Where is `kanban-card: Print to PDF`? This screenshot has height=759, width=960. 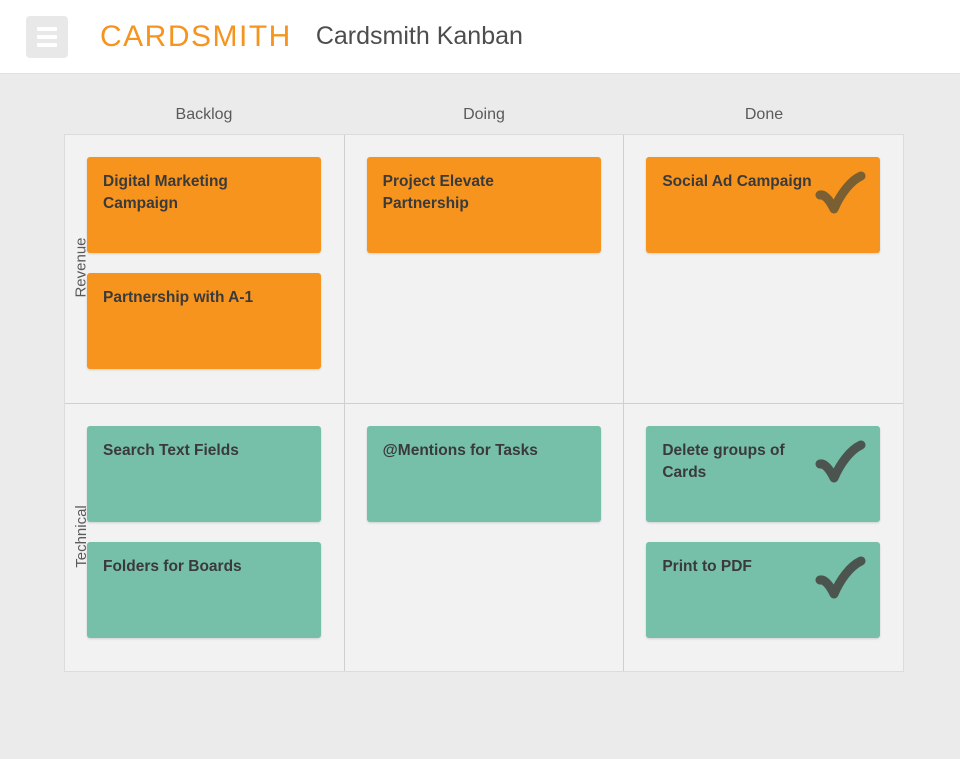
kanban-card: Print to PDF is located at coordinates (763, 590).